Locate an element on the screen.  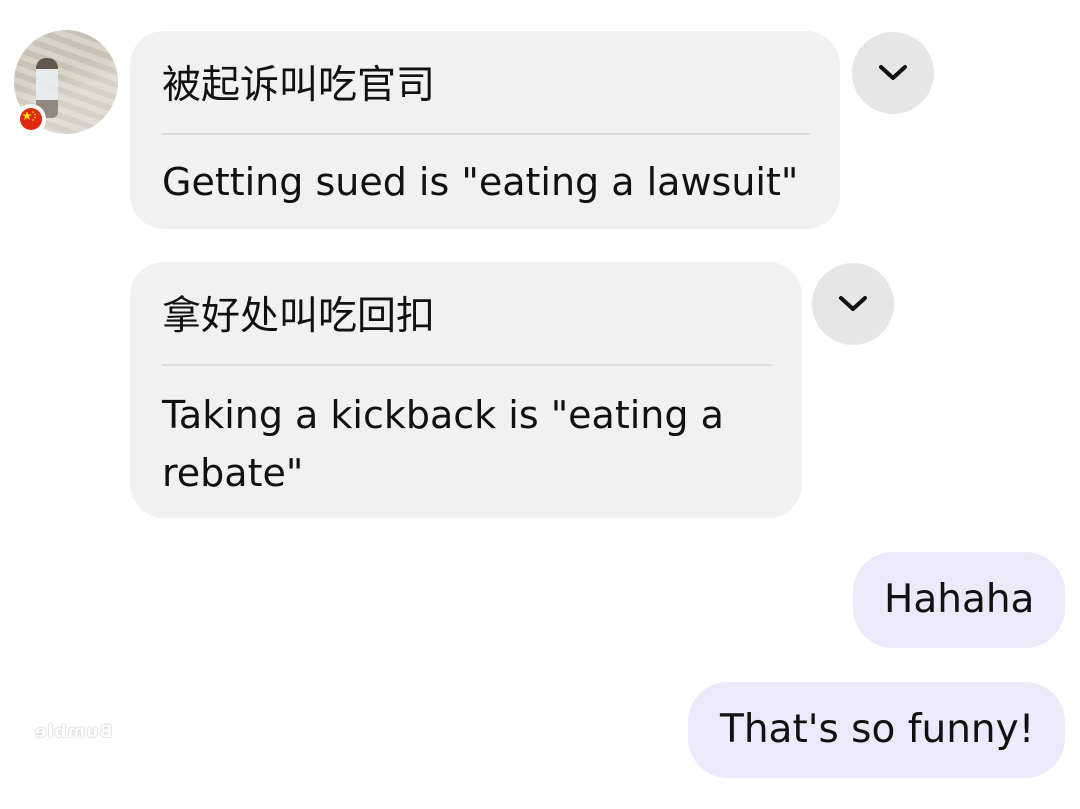
outgoing-message-text: Hahaha is located at coordinates (959, 599).